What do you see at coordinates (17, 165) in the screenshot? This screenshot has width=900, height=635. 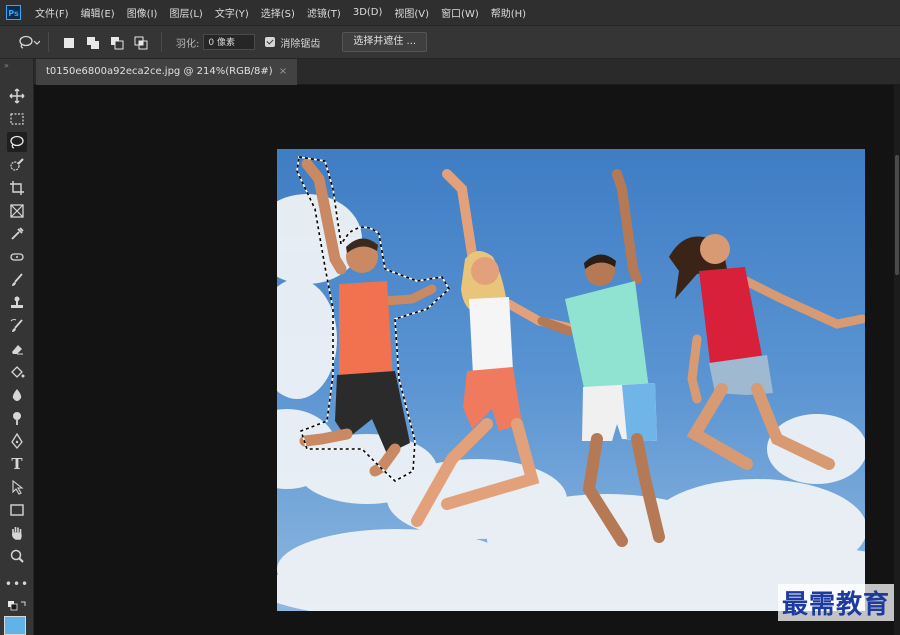 I see `quick-select-tool-icon` at bounding box center [17, 165].